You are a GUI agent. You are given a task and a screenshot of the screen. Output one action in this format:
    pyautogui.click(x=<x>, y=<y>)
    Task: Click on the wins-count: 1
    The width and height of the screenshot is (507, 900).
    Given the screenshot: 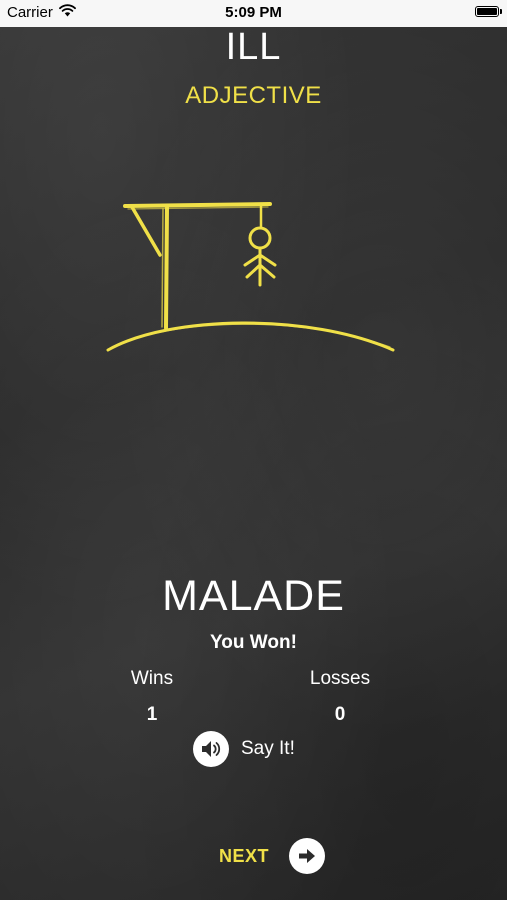 What is the action you would take?
    pyautogui.click(x=152, y=714)
    